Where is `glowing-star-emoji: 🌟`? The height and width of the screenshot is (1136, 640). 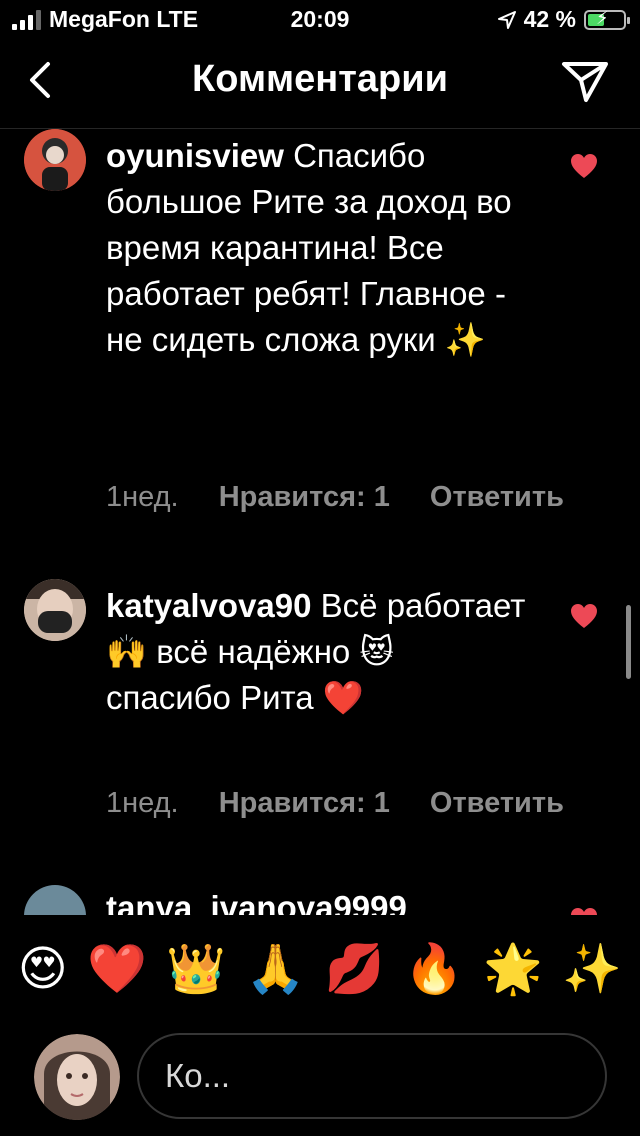 glowing-star-emoji: 🌟 is located at coordinates (513, 970).